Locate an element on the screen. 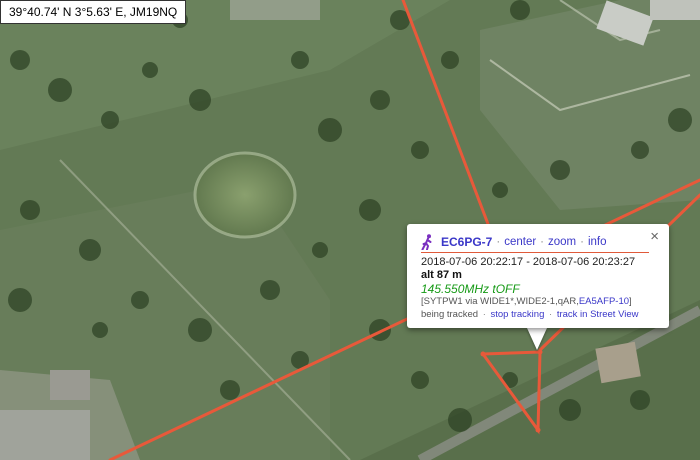 The image size is (700, 460). station-callsign: EC6PG-7 is located at coordinates (466, 242).